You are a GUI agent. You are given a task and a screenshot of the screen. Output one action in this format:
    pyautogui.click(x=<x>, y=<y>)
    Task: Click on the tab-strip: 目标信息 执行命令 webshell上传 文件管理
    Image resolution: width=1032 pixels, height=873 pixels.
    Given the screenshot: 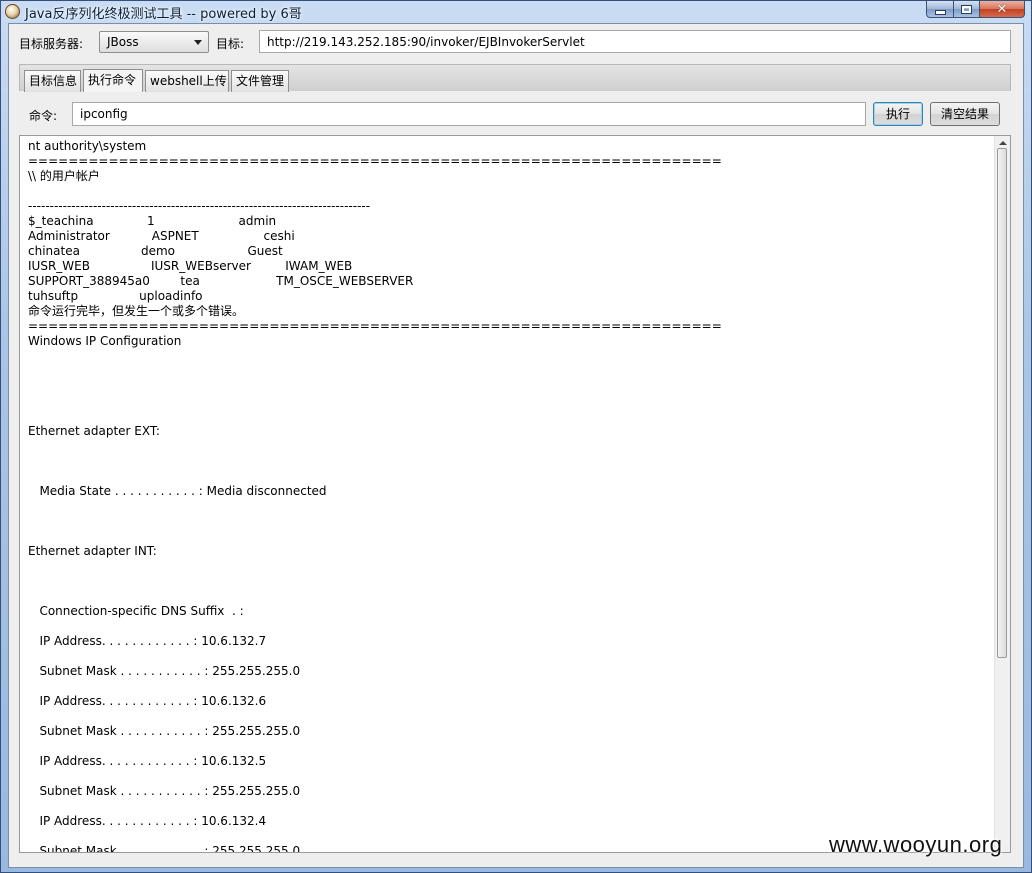 What is the action you would take?
    pyautogui.click(x=515, y=78)
    